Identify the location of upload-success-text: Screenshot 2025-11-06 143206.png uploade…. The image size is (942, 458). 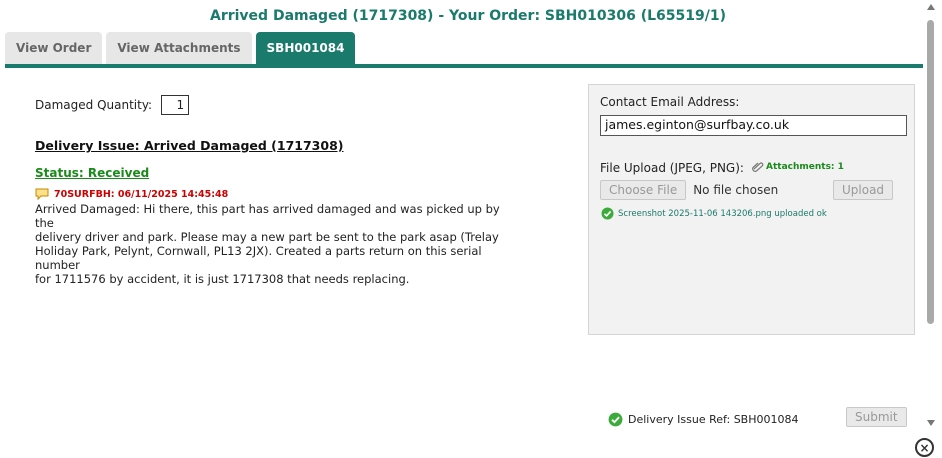
(722, 213).